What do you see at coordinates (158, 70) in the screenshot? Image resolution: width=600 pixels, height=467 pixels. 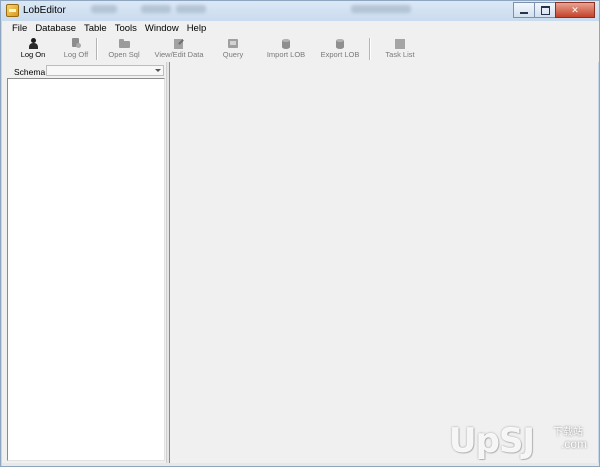 I see `chevron-down-icon` at bounding box center [158, 70].